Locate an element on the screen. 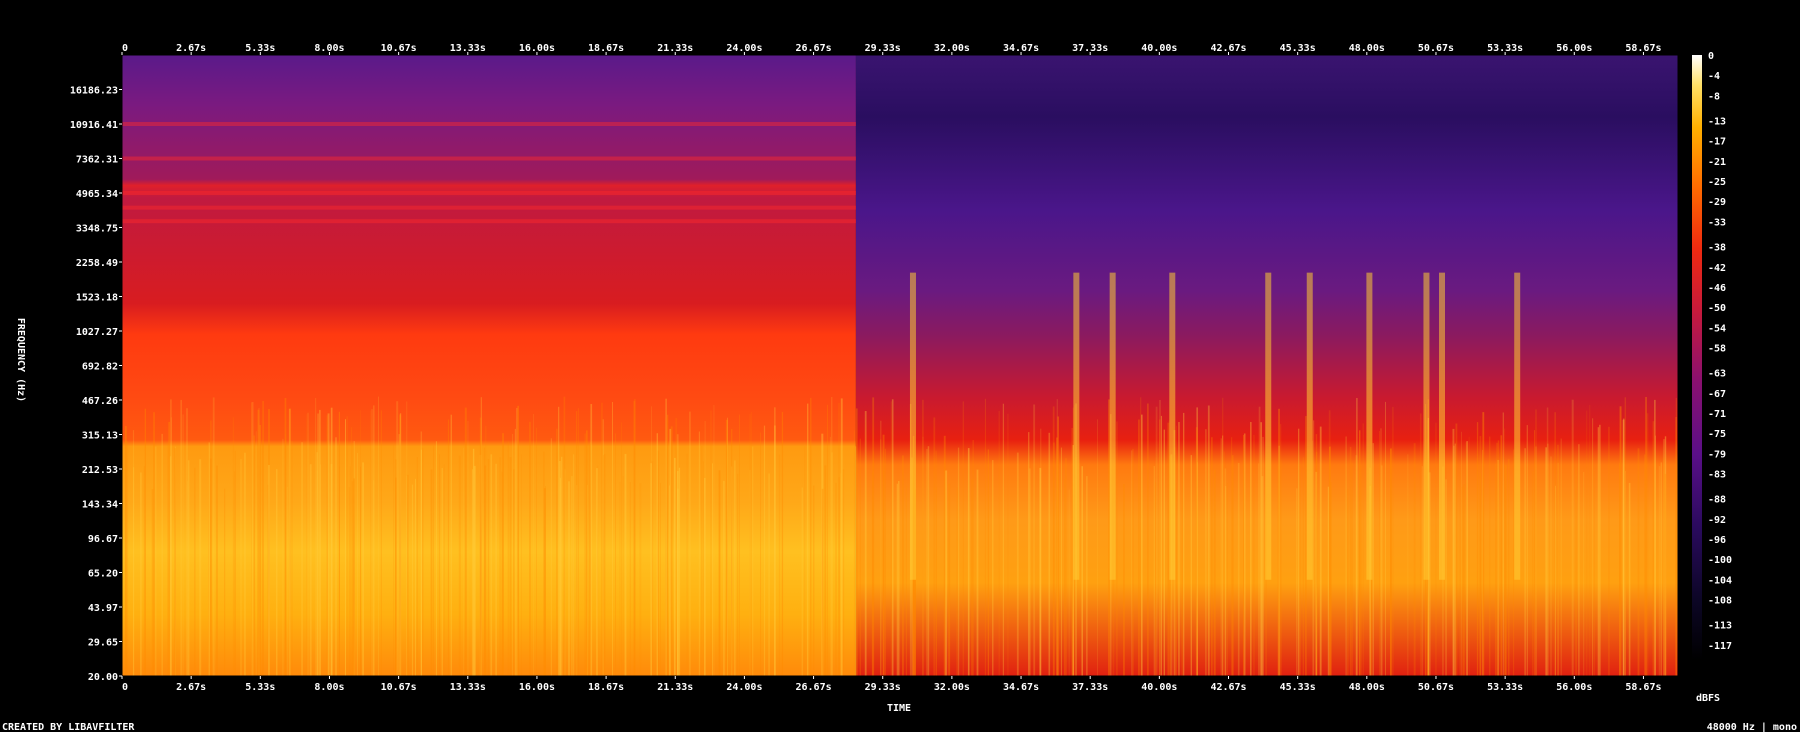 This screenshot has height=732, width=1800. x-axis-label: TIME is located at coordinates (899, 708).